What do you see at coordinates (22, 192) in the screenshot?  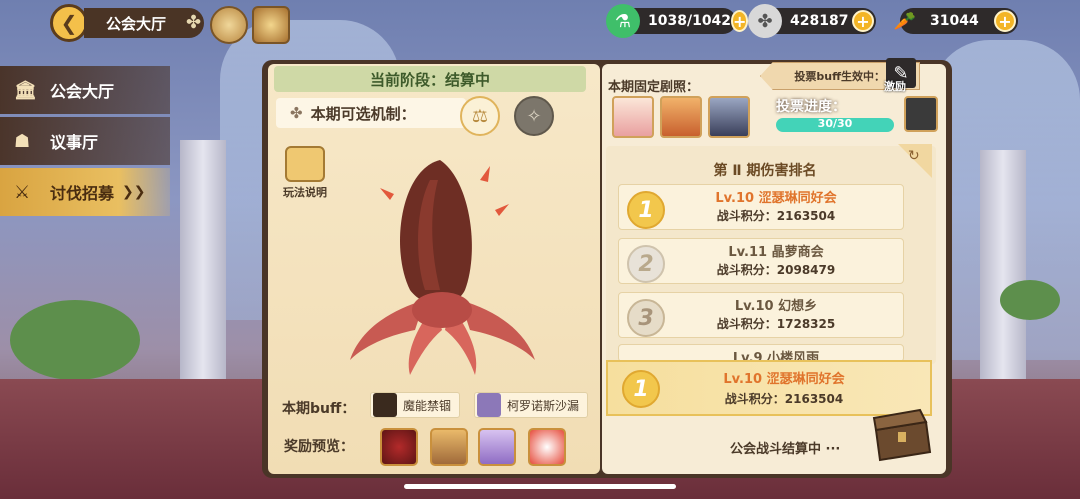 I see `raid-icon: ⚔` at bounding box center [22, 192].